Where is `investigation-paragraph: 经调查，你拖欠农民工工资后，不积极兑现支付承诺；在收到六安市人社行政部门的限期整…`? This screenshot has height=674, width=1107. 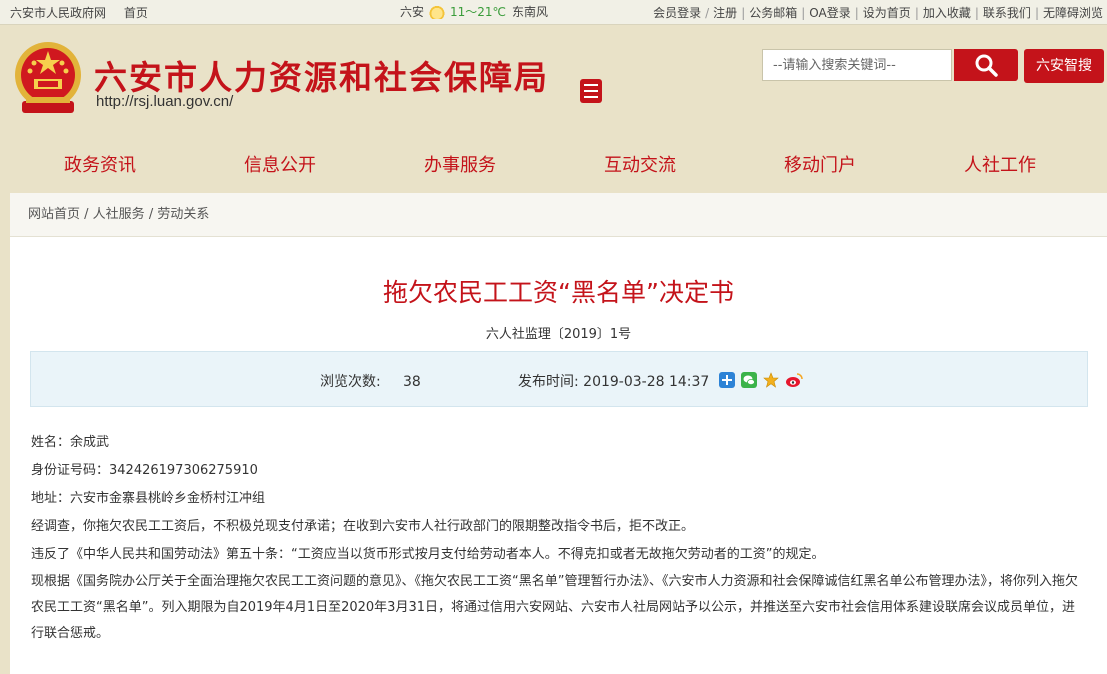 investigation-paragraph: 经调查，你拖欠农民工工资后，不积极兑现支付承诺；在收到六安市人社行政部门的限期整… is located at coordinates (363, 526).